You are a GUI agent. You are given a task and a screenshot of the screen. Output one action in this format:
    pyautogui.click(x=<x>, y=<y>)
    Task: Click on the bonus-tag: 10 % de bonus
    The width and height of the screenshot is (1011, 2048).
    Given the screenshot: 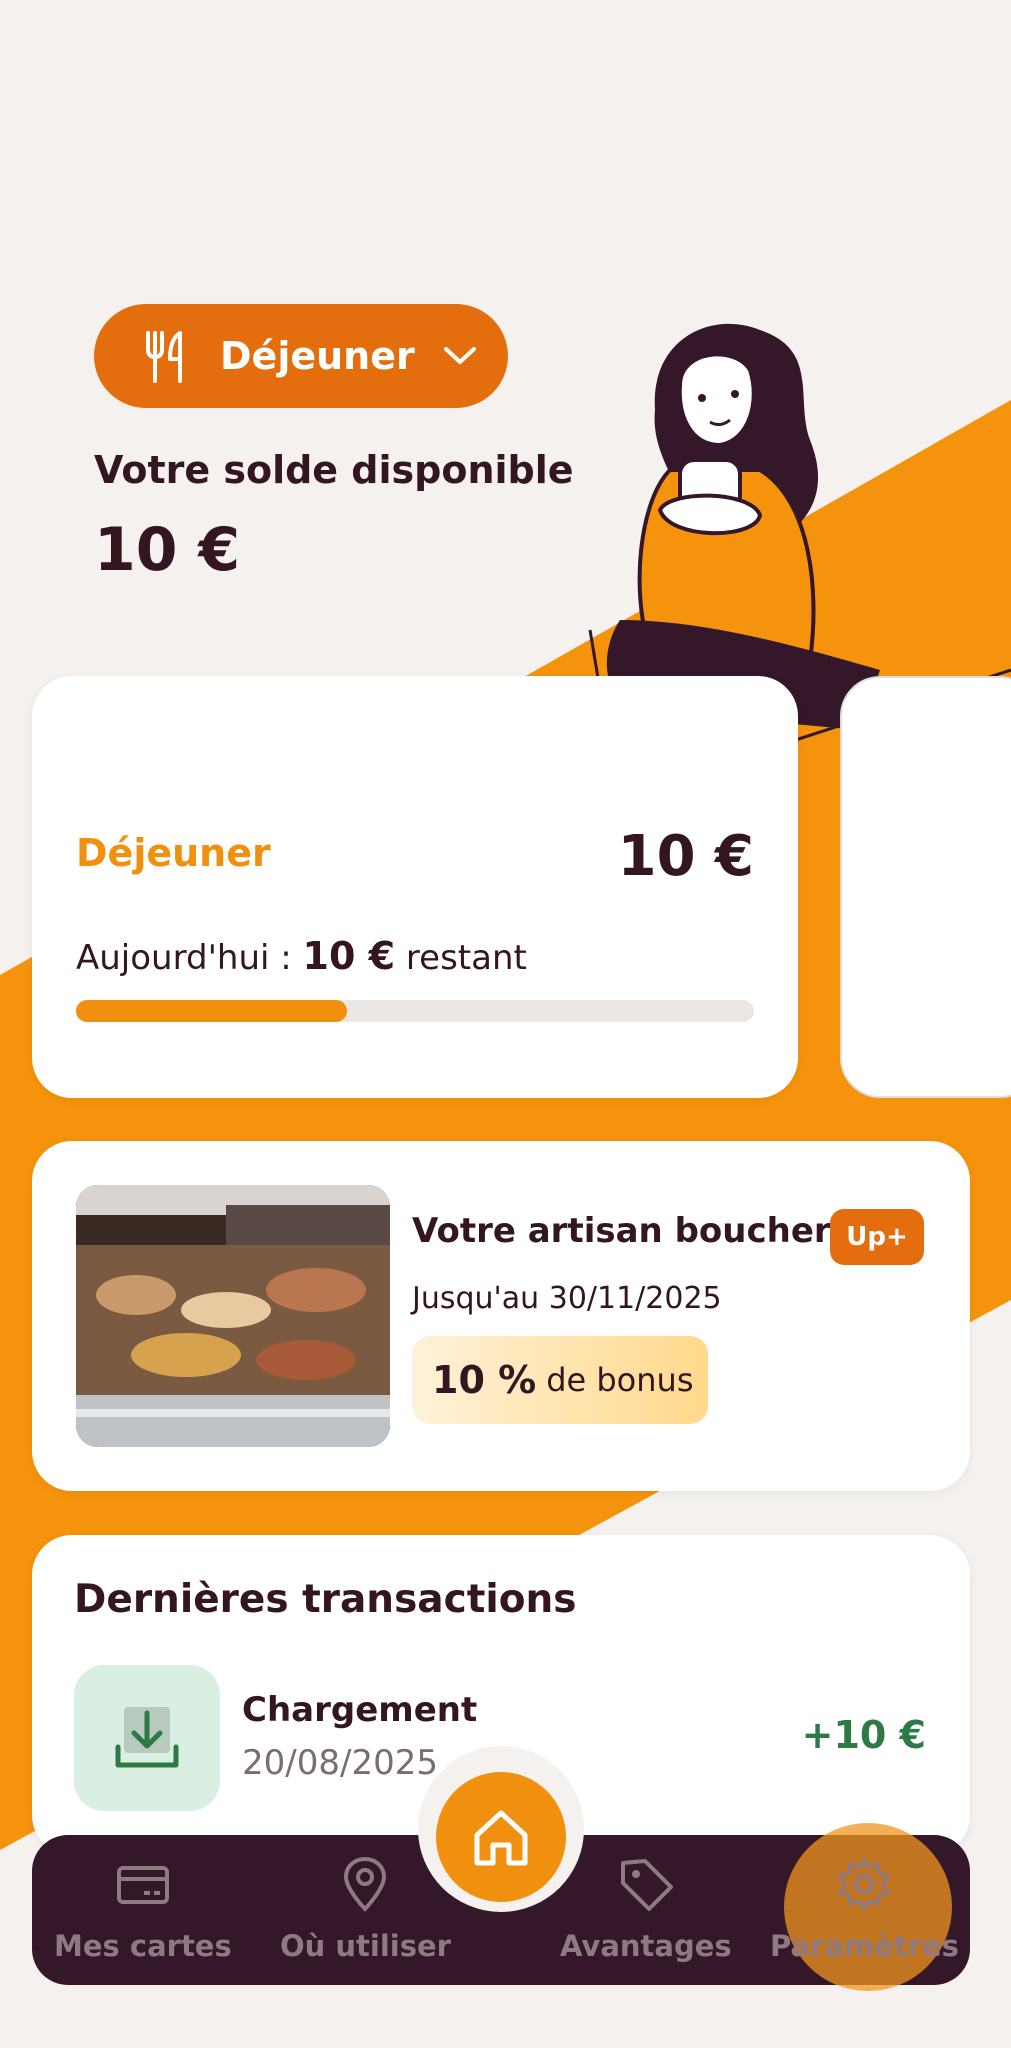 What is the action you would take?
    pyautogui.click(x=560, y=1380)
    